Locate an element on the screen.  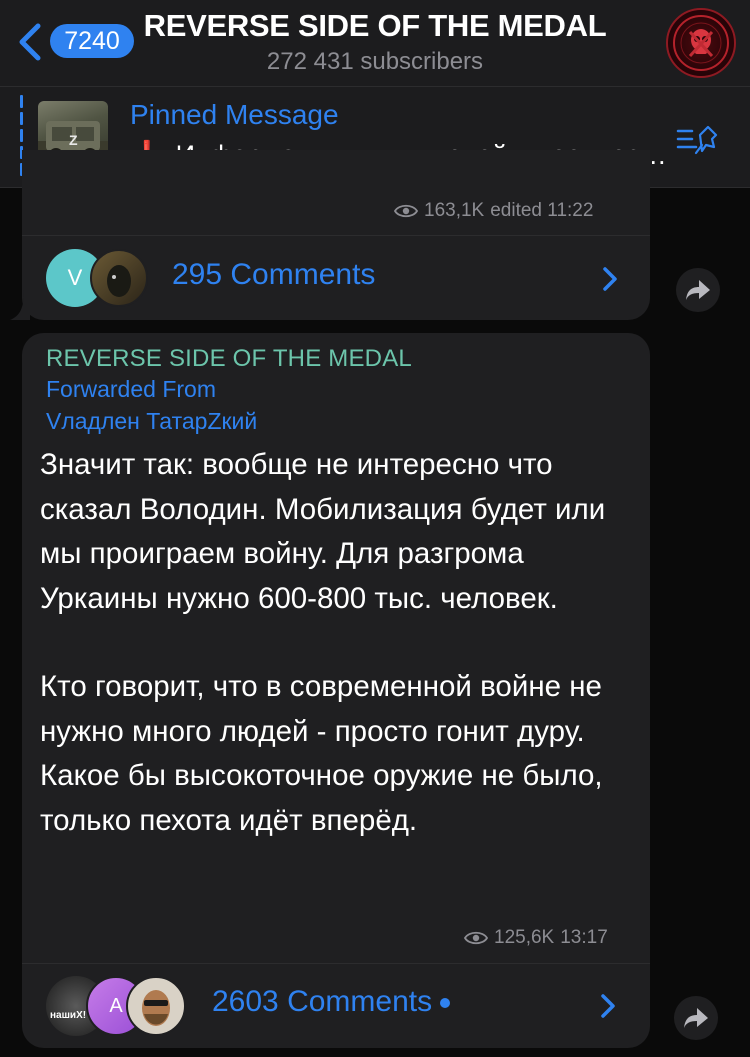
unread-dot-icon is located at coordinates (445, 1003).